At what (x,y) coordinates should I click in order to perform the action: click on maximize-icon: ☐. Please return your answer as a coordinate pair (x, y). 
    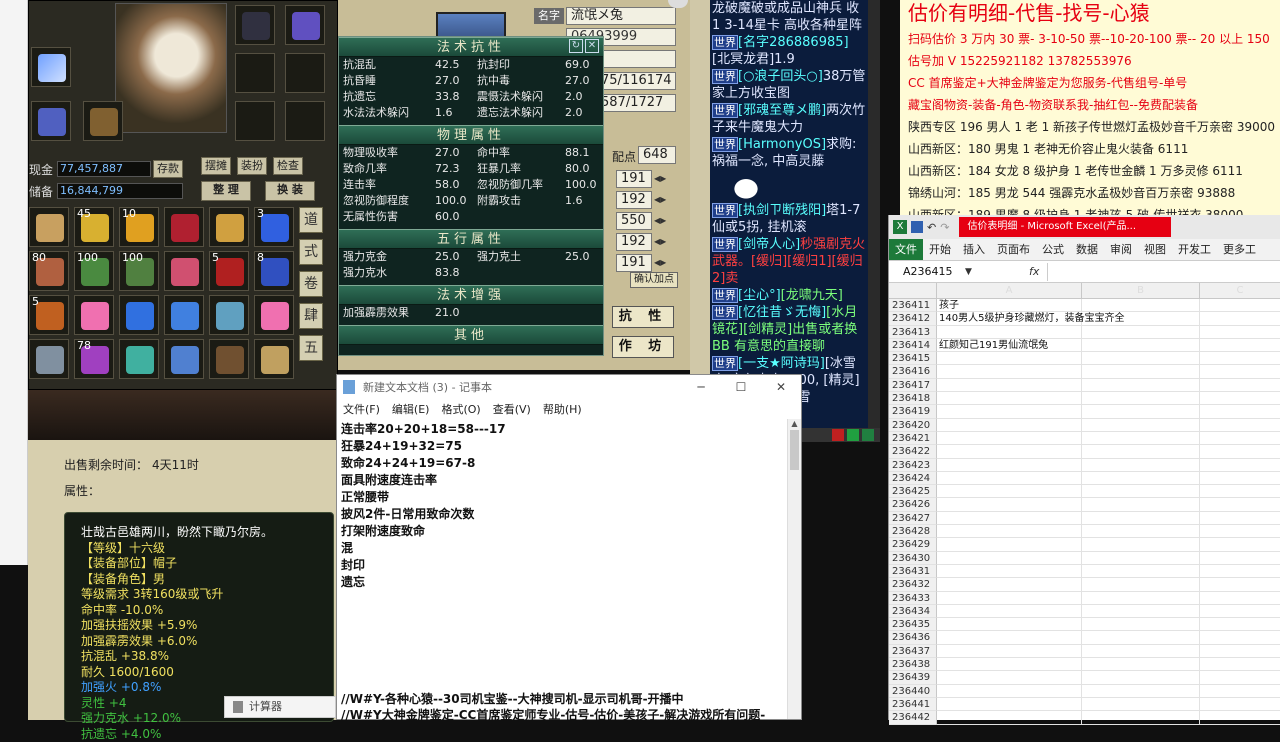
    Looking at the image, I should click on (741, 387).